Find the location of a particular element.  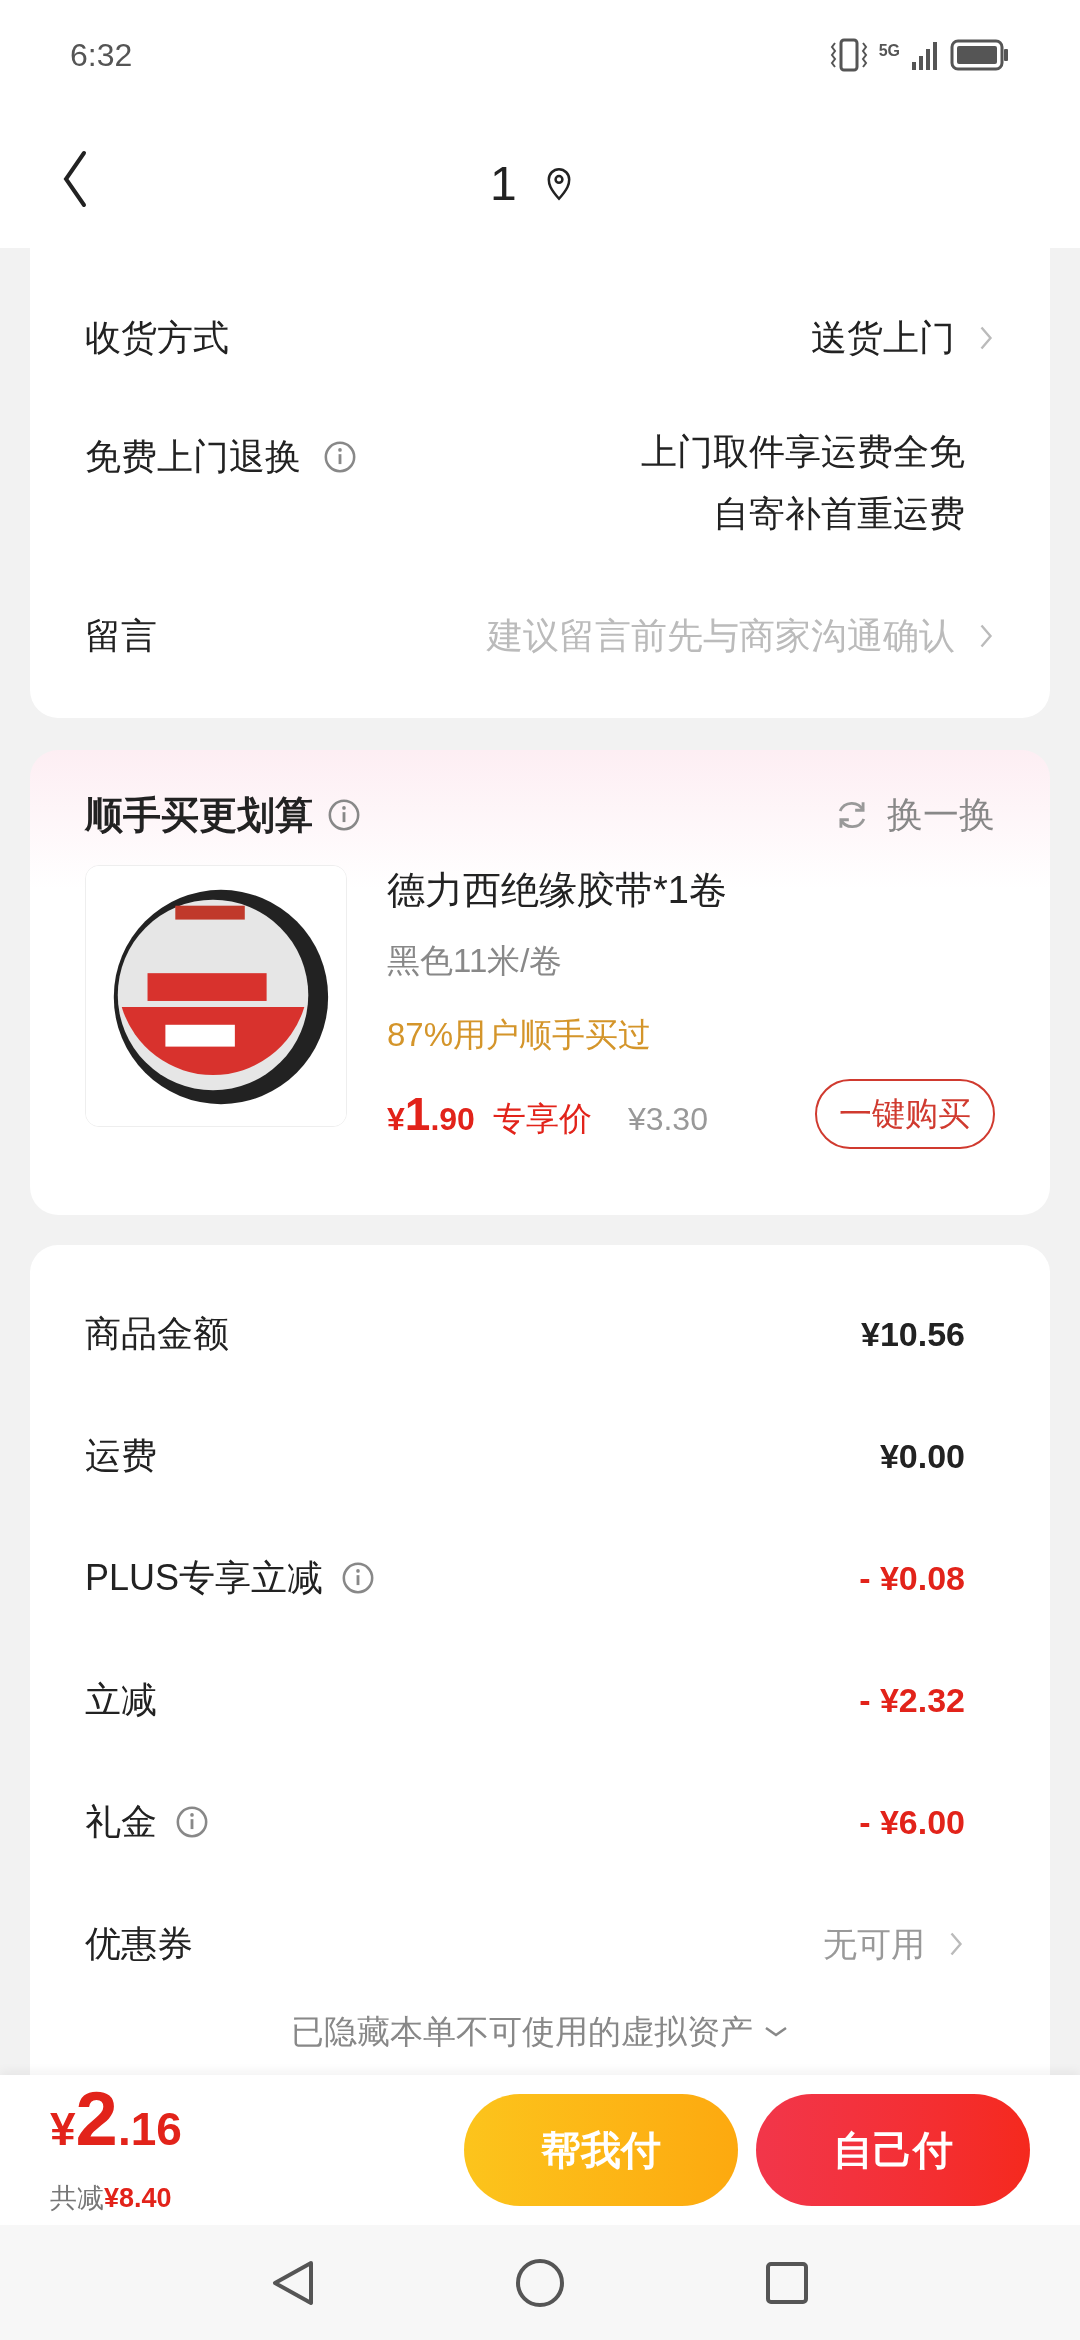

home-nav-icon is located at coordinates (540, 2282).